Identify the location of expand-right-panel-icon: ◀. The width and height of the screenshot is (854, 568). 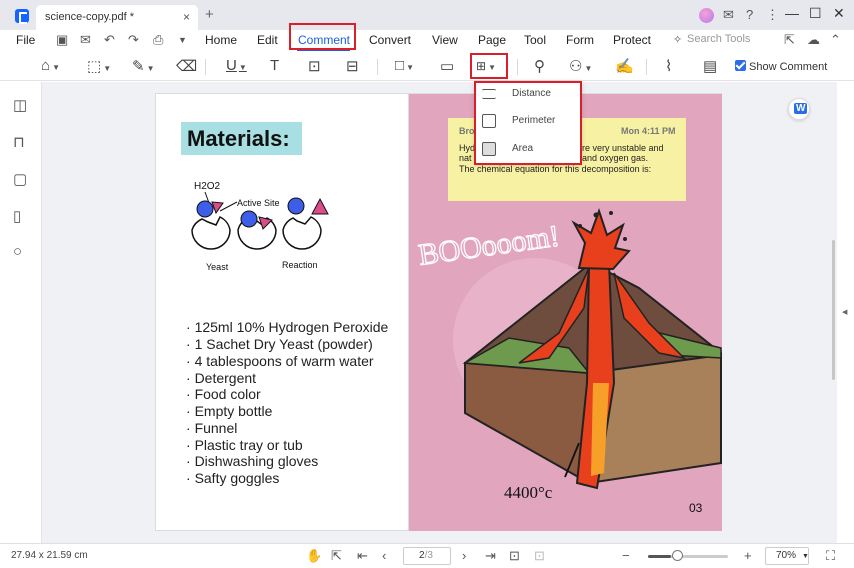
(844, 312).